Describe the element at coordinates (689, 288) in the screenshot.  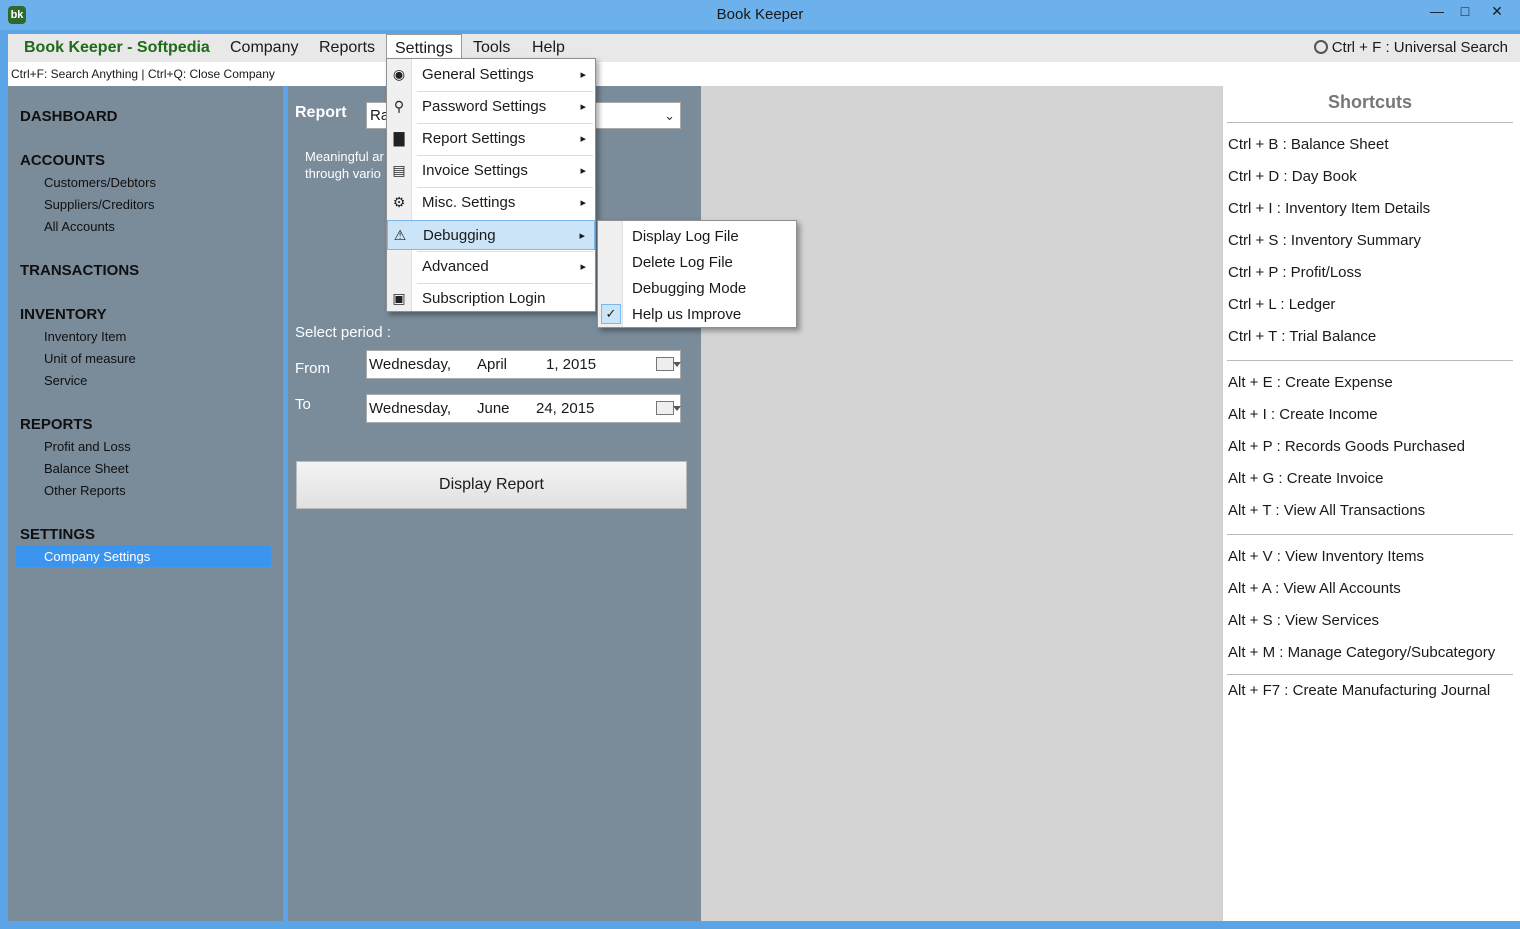
I see `submenu-item-label: Debugging Mode` at that location.